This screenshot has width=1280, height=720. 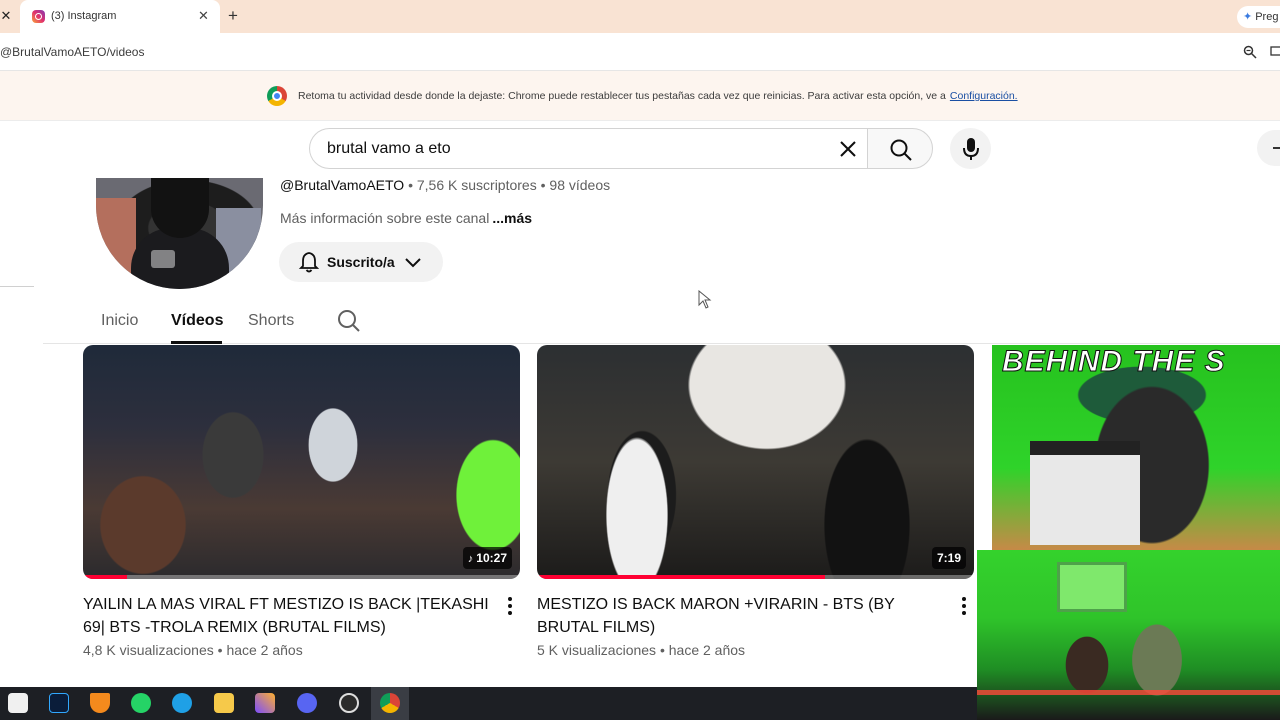 What do you see at coordinates (277, 96) in the screenshot?
I see `chrome-logo-icon` at bounding box center [277, 96].